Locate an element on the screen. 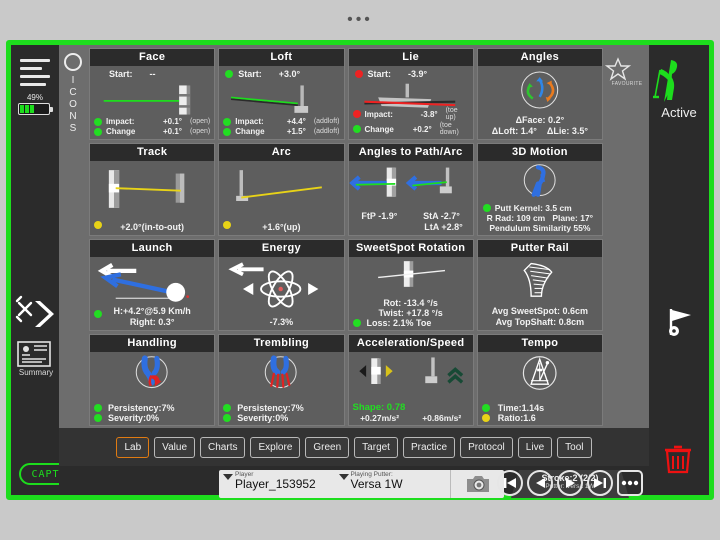 This screenshot has width=720, height=540. panel-arc: Arc +1.6°(up) is located at coordinates (281, 189).